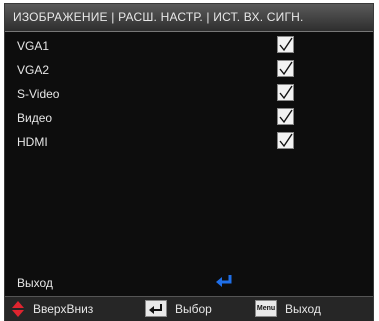 The width and height of the screenshot is (379, 321). What do you see at coordinates (189, 143) in the screenshot?
I see `source-row-hdmi: HDMI` at bounding box center [189, 143].